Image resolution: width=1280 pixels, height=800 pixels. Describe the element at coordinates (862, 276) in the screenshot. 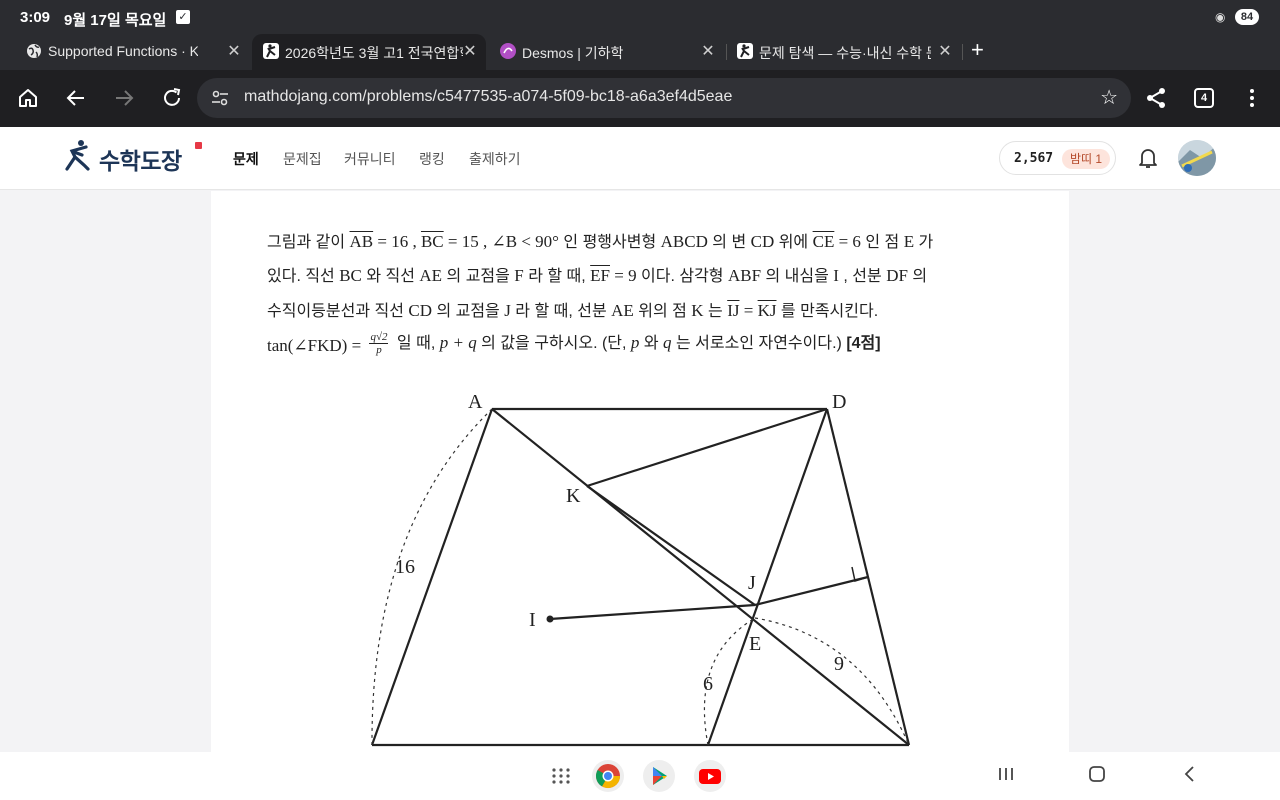

I see `problem-text: , 선분` at that location.